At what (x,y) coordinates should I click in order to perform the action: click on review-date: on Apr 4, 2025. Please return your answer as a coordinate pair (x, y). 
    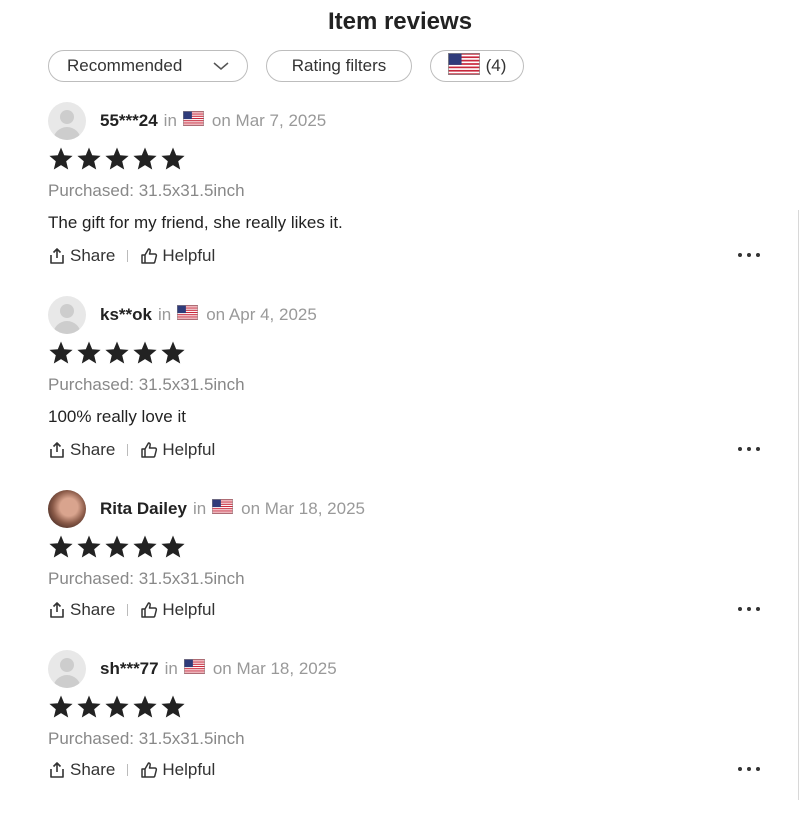
    Looking at the image, I should click on (261, 314).